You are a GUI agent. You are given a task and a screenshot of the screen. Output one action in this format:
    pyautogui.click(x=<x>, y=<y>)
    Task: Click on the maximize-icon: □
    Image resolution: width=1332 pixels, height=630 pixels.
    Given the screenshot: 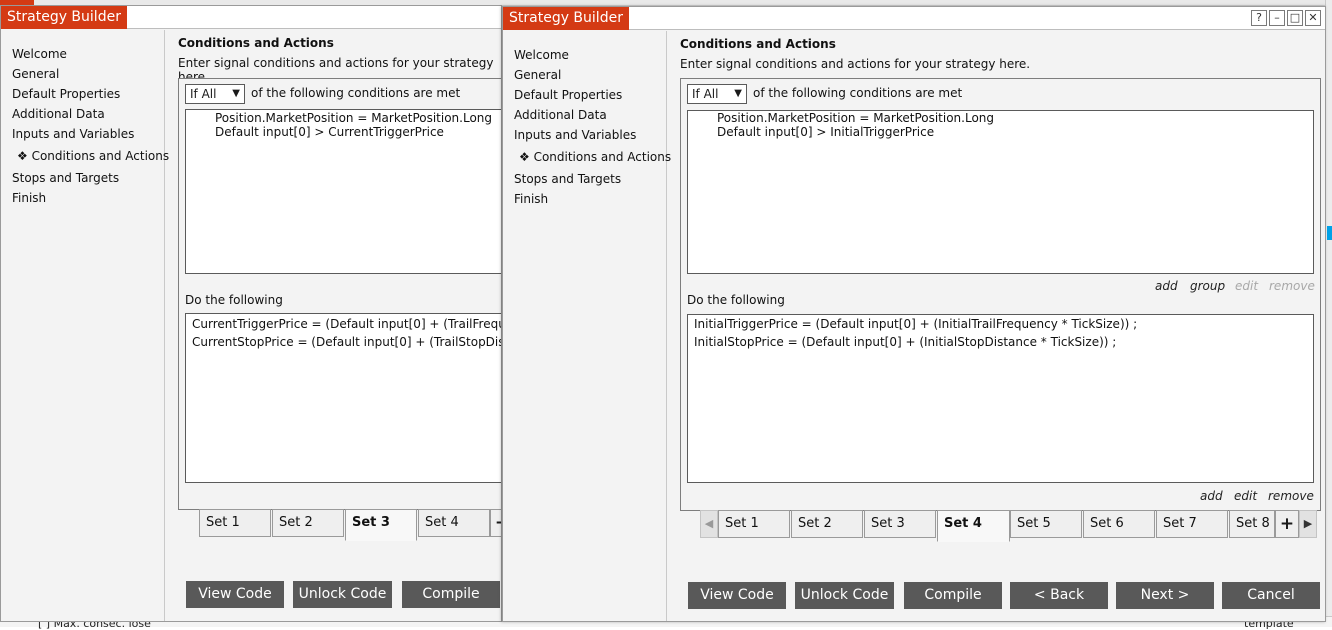 What is the action you would take?
    pyautogui.click(x=1295, y=18)
    